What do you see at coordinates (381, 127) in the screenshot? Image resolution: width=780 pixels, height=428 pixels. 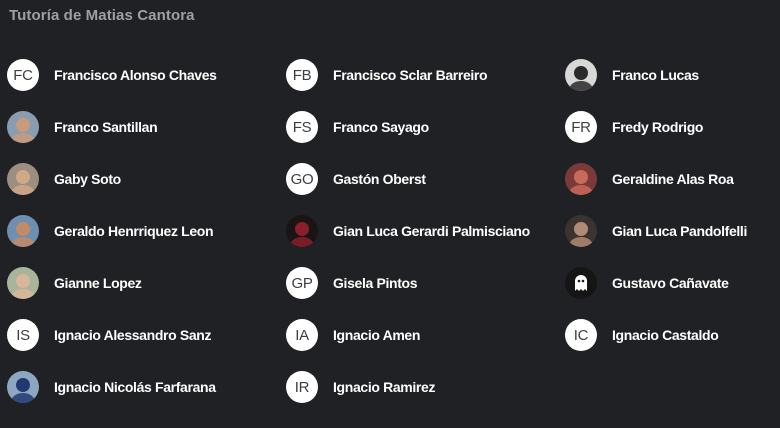 I see `member-name: Franco Sayago` at bounding box center [381, 127].